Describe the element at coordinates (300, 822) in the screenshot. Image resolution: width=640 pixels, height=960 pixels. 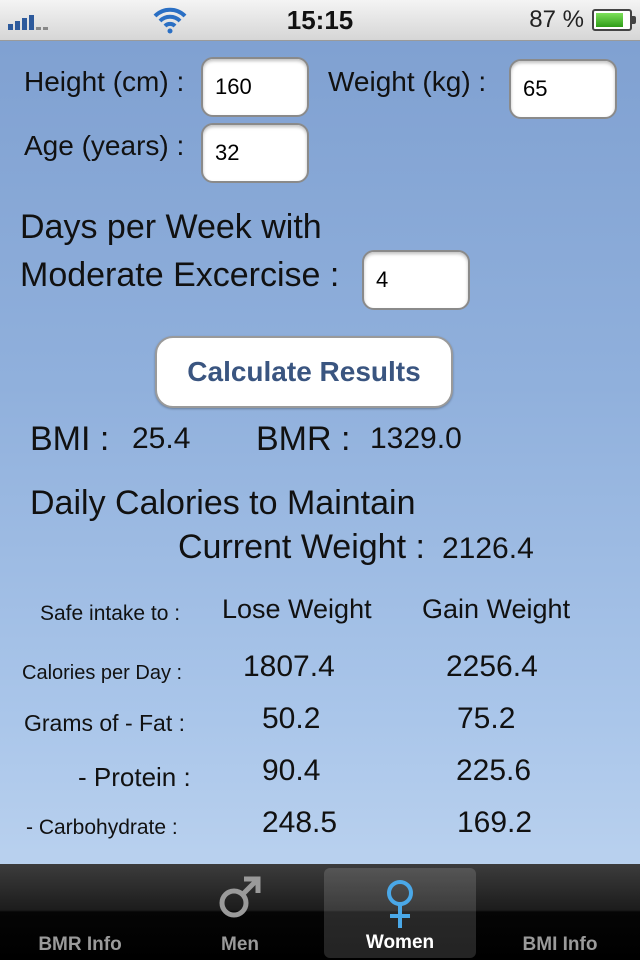
I see `carbohydrate-lose-value: 248.5` at that location.